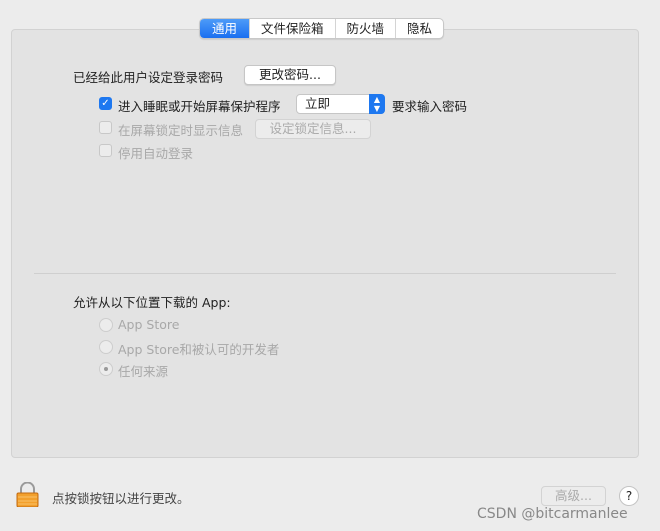 The height and width of the screenshot is (531, 660). What do you see at coordinates (377, 104) in the screenshot?
I see `chevron-updown-icon: ▲ ▼` at bounding box center [377, 104].